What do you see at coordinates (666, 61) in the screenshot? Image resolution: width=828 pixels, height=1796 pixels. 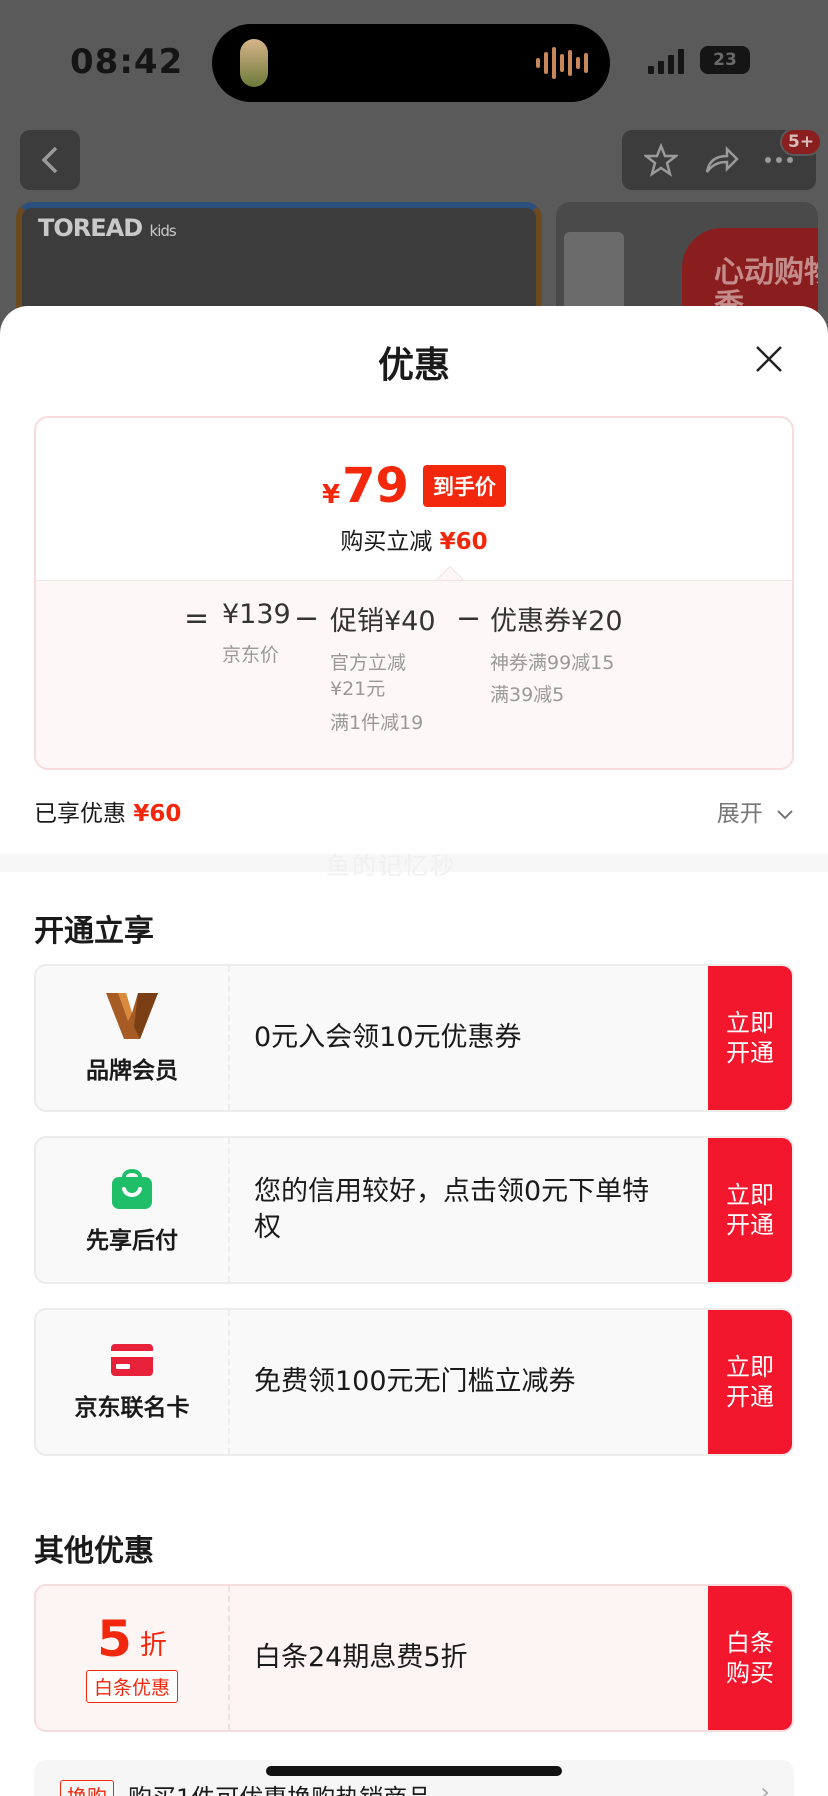 I see `cellular-signal-icon` at bounding box center [666, 61].